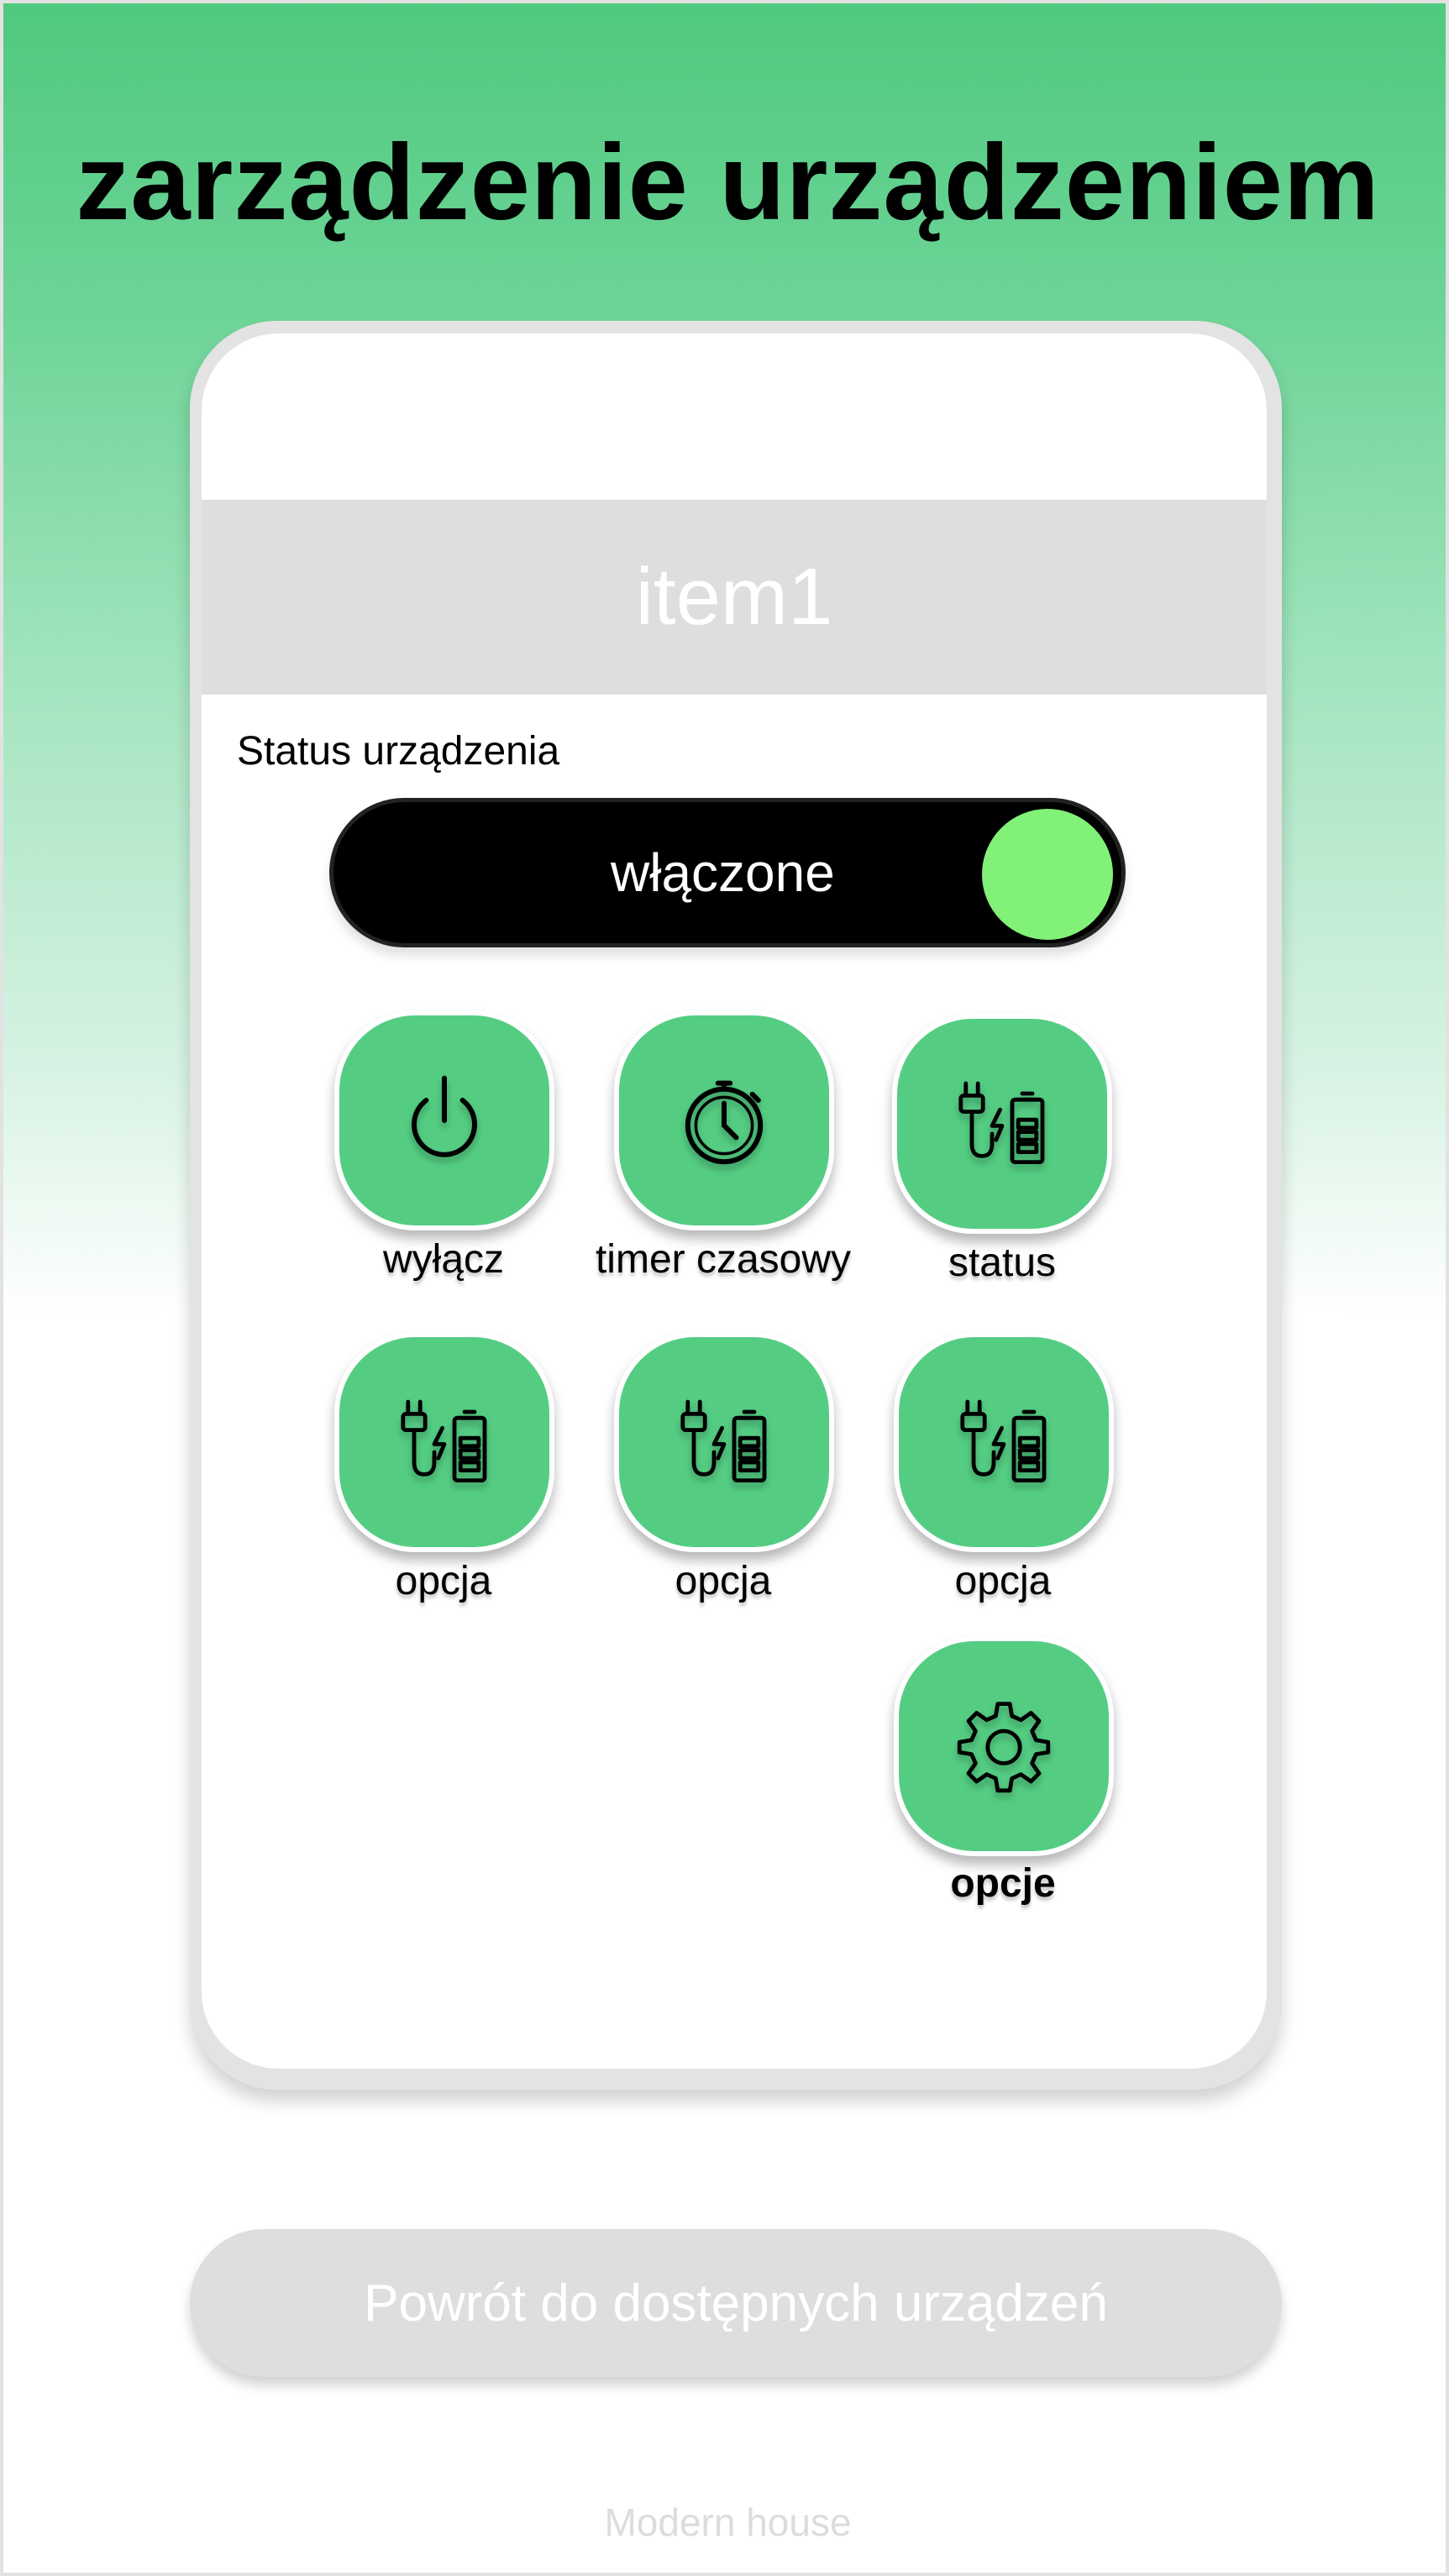 The image size is (1449, 2576). Describe the element at coordinates (728, 2522) in the screenshot. I see `footer-brand: Modern house` at that location.